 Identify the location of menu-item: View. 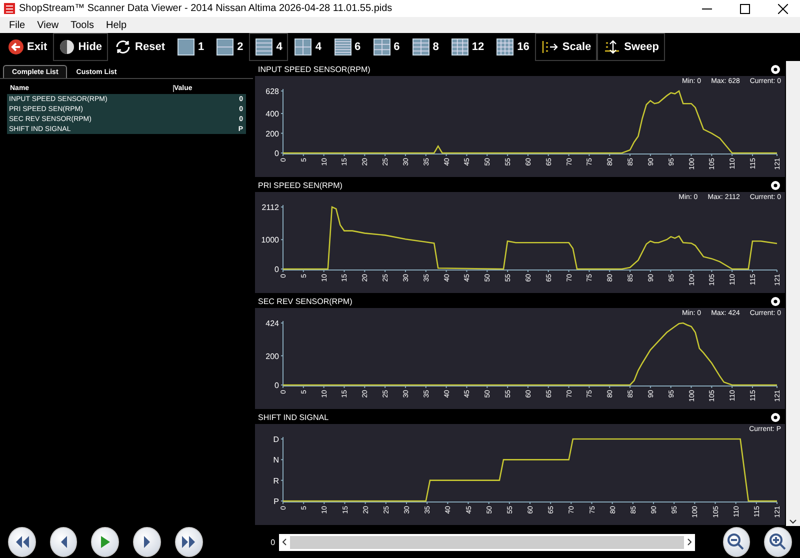
(48, 25).